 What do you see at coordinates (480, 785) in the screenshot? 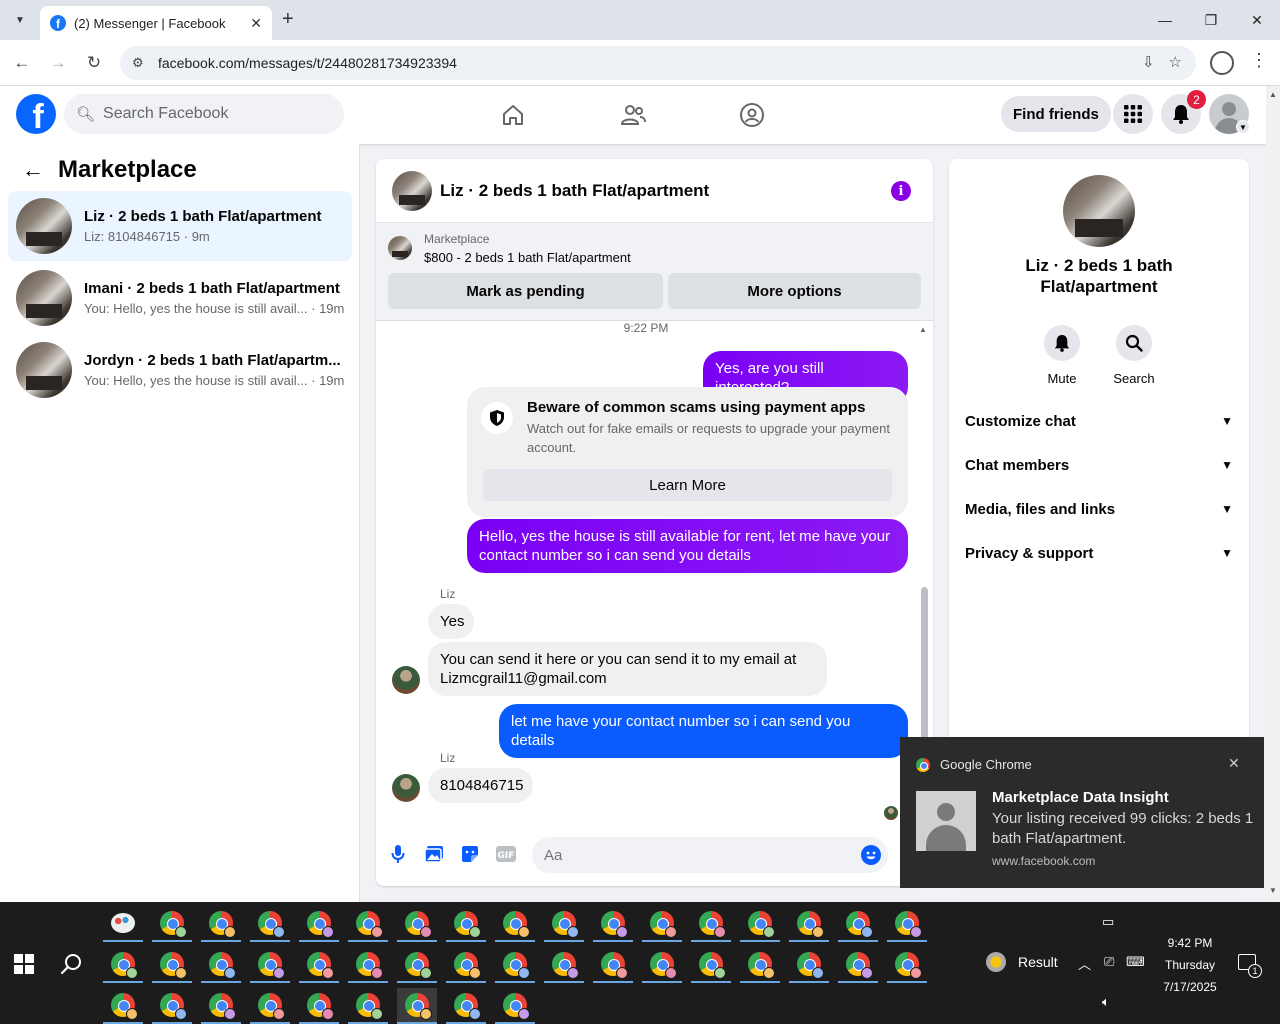
I see `incoming-message: 8104846715` at bounding box center [480, 785].